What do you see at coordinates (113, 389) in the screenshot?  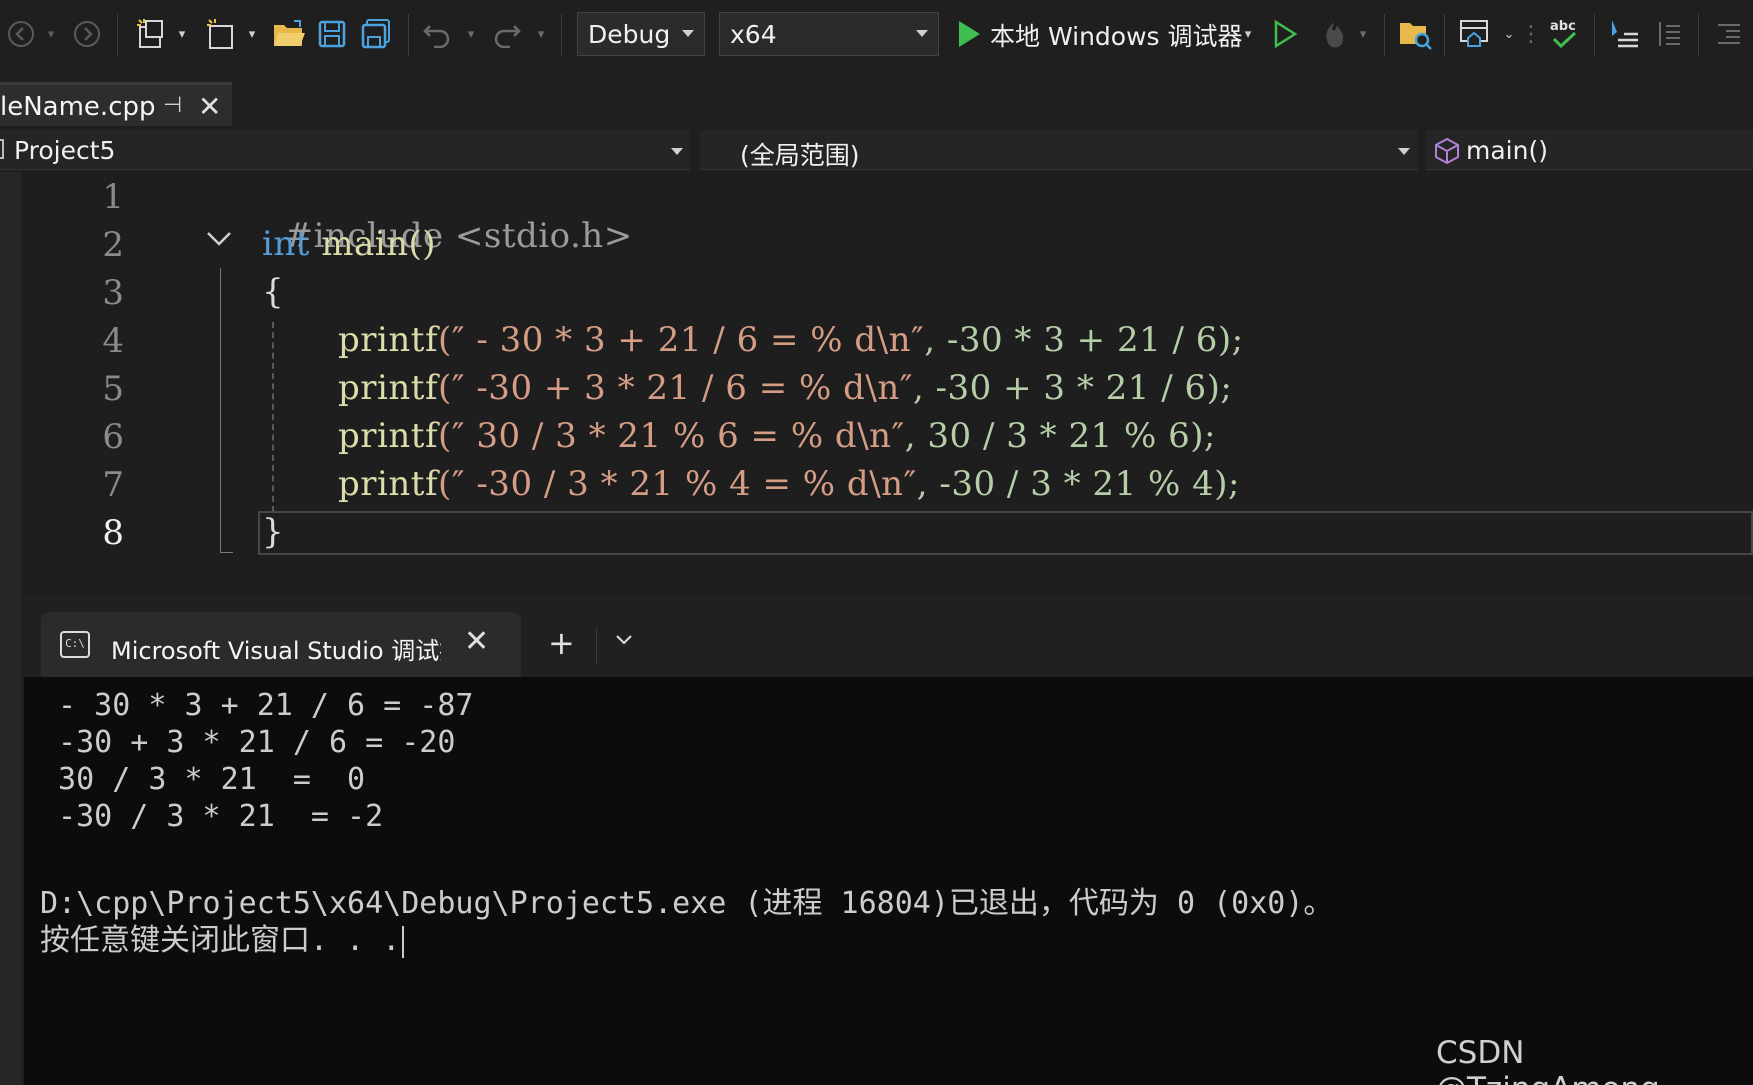 I see `line-number: 5` at bounding box center [113, 389].